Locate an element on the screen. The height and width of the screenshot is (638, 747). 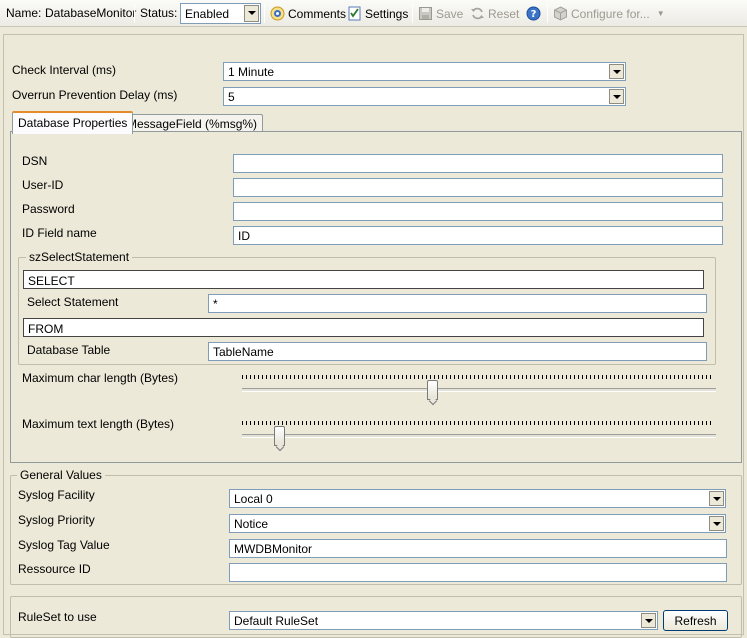
check-interval-select: 1 Minute is located at coordinates (424, 71).